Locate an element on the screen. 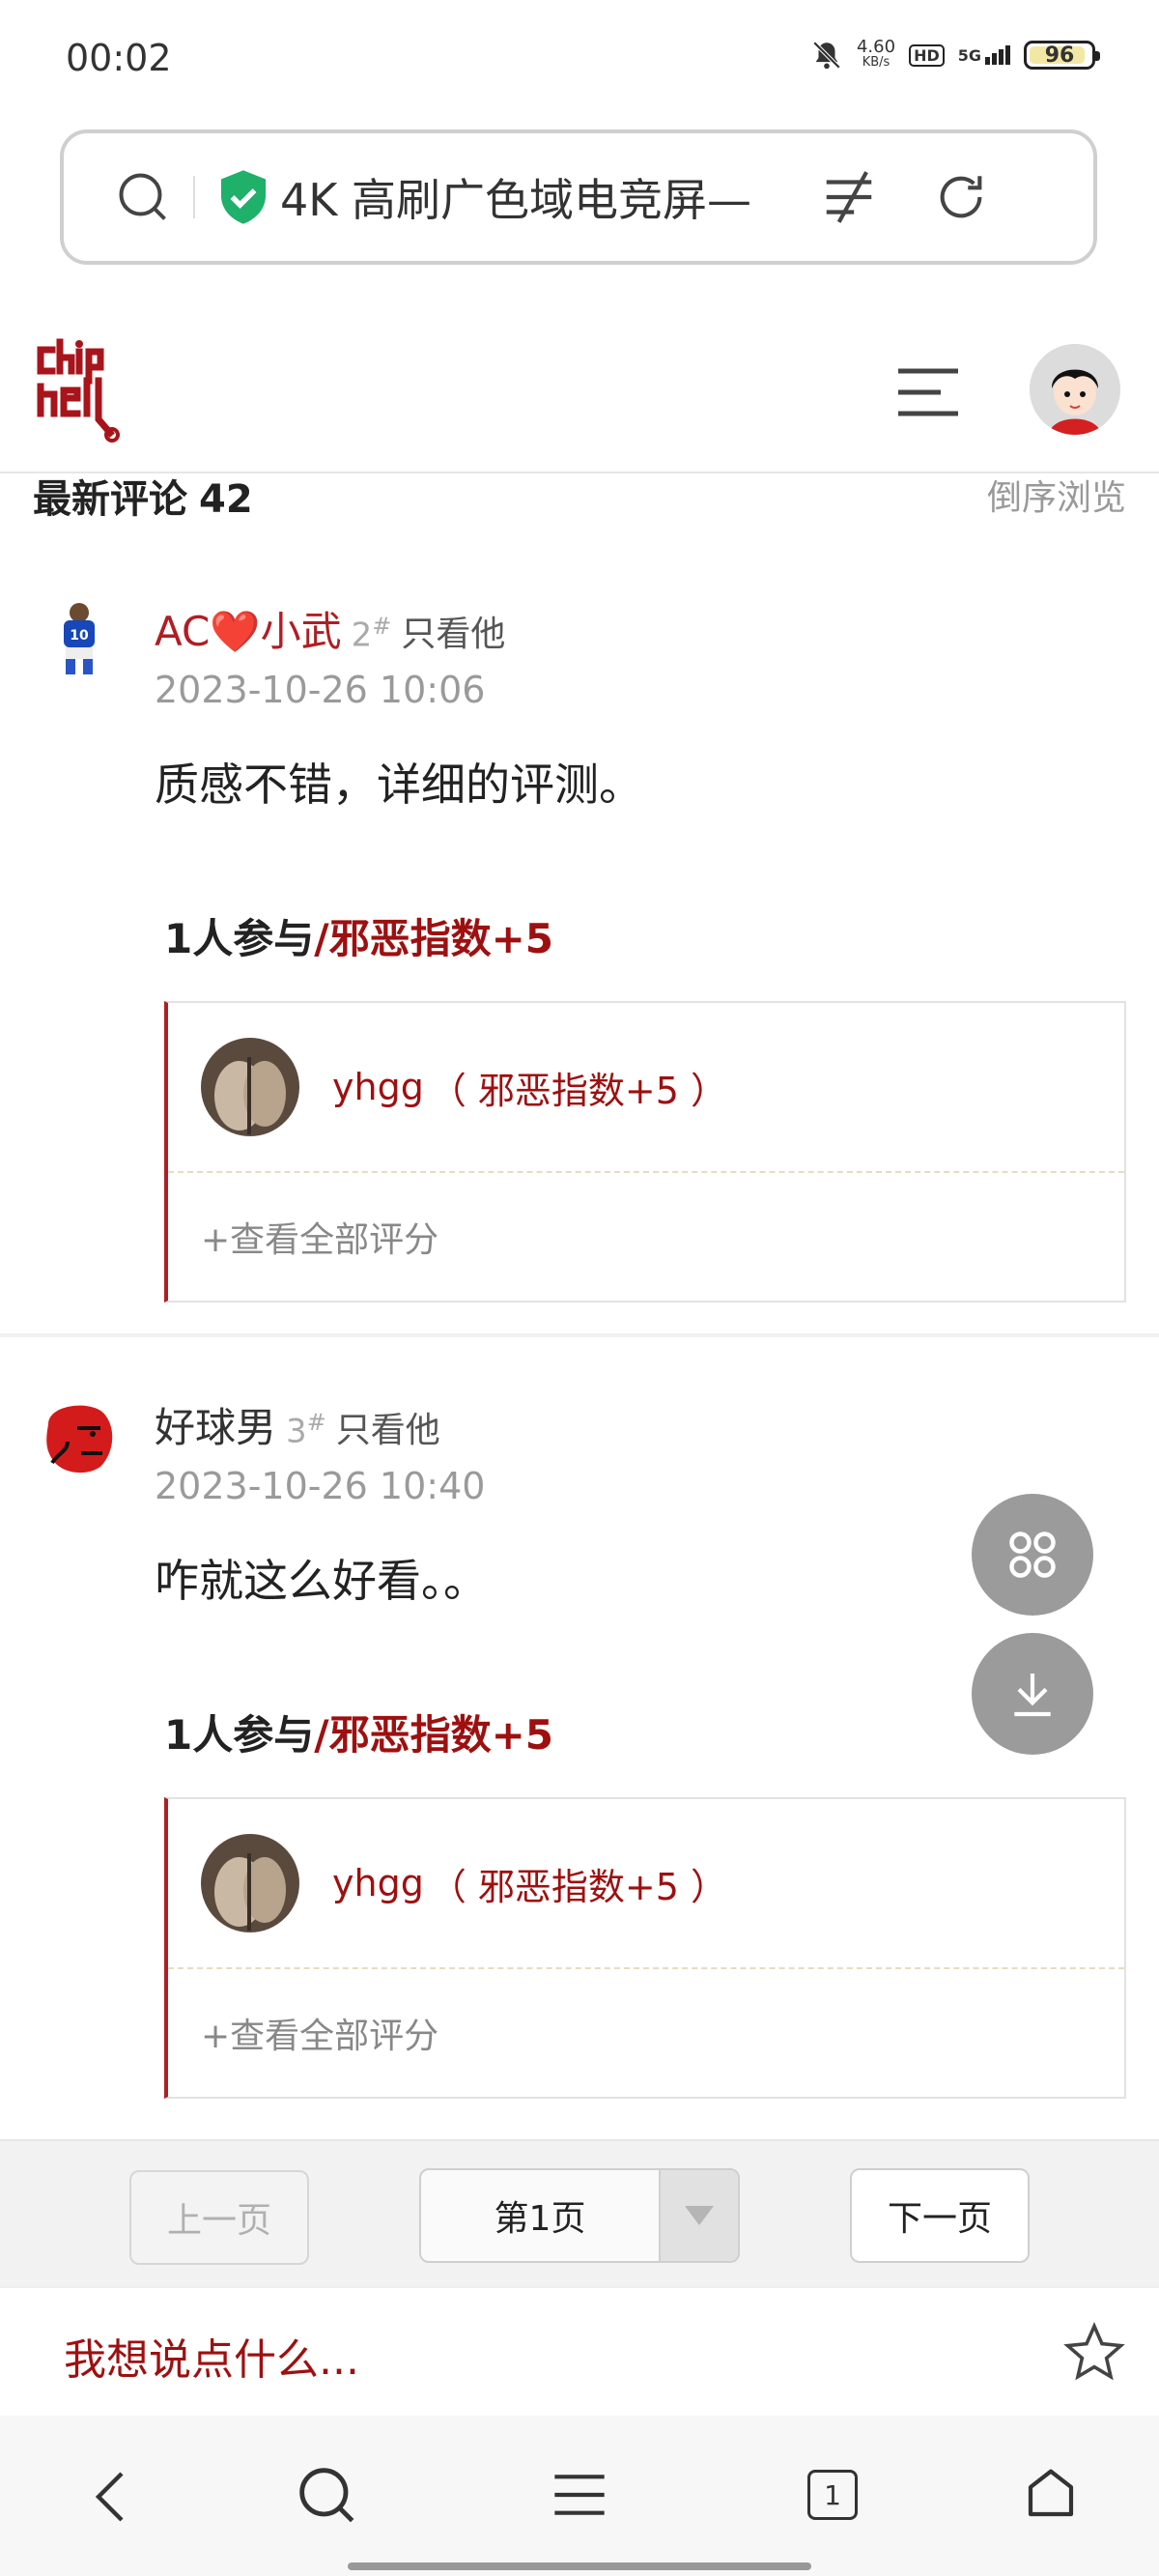 The image size is (1159, 2576). comment-author: 好球男 is located at coordinates (215, 1425).